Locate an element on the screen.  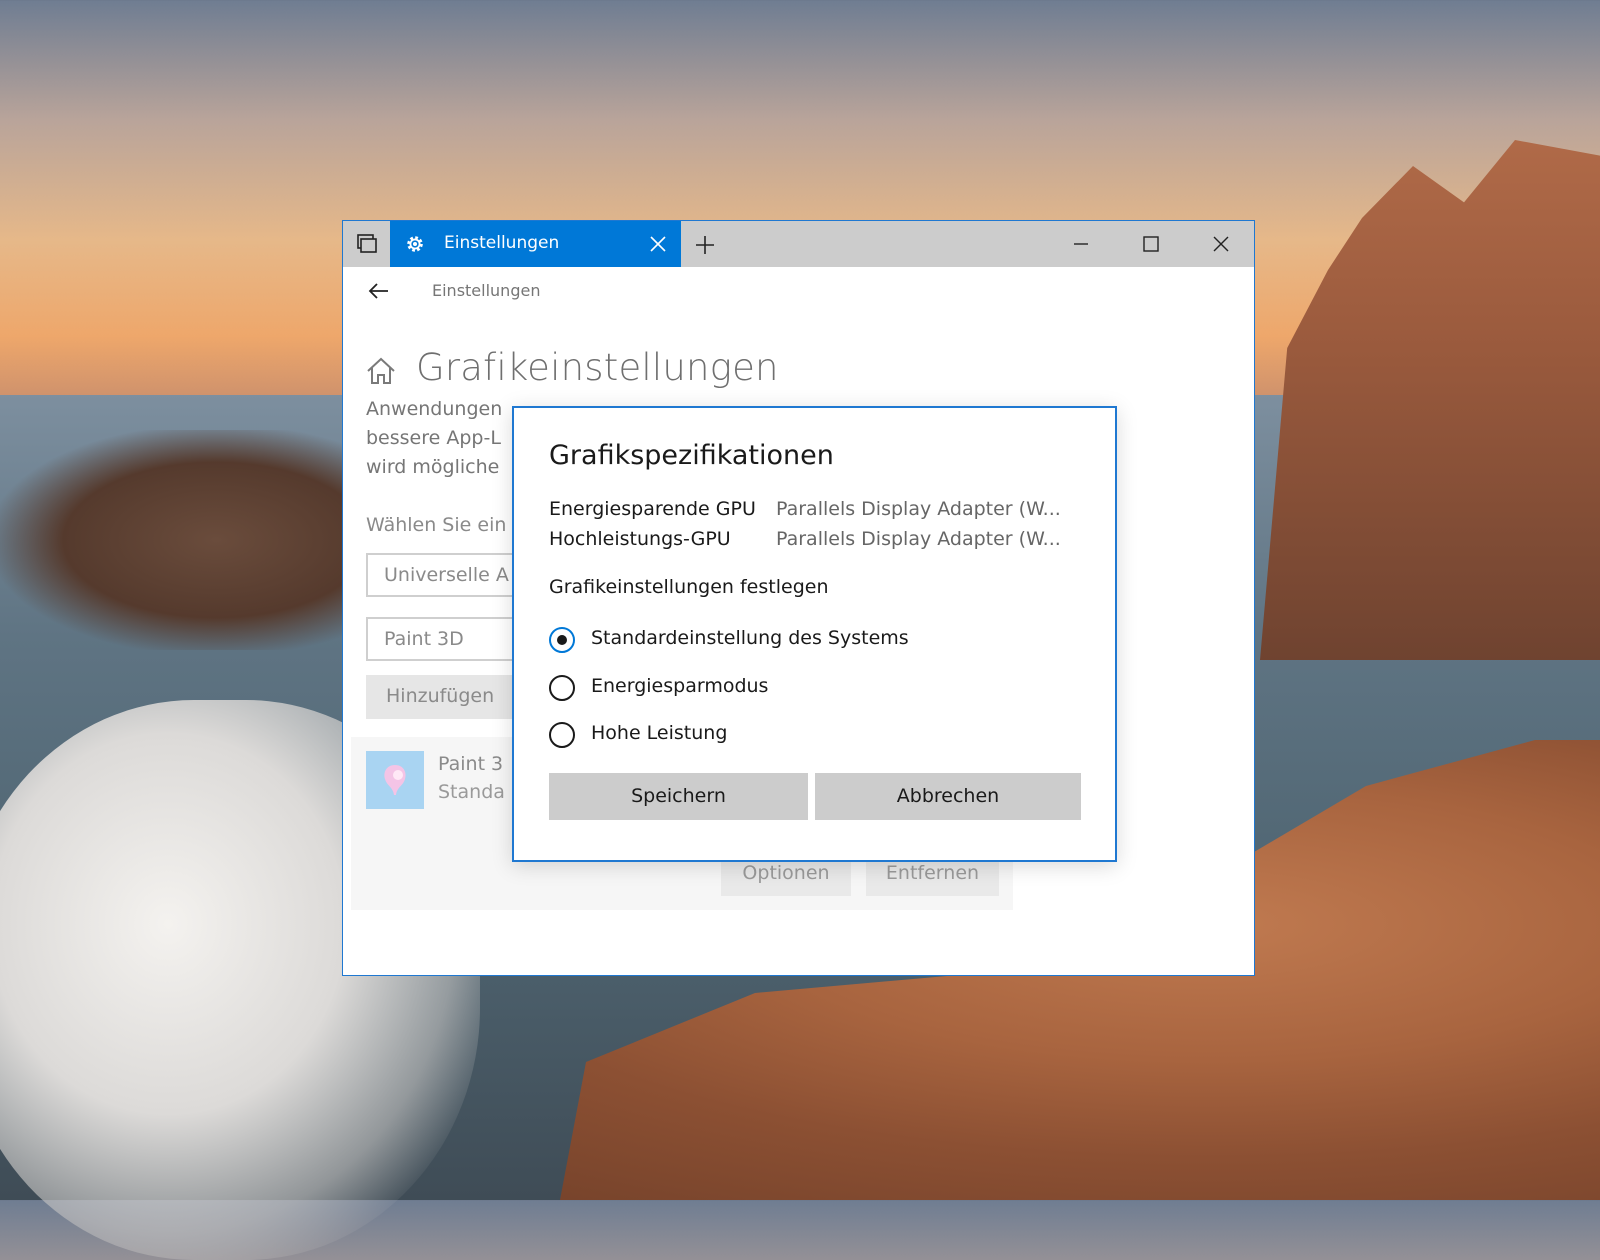
radio-dot is located at coordinates (562, 640).